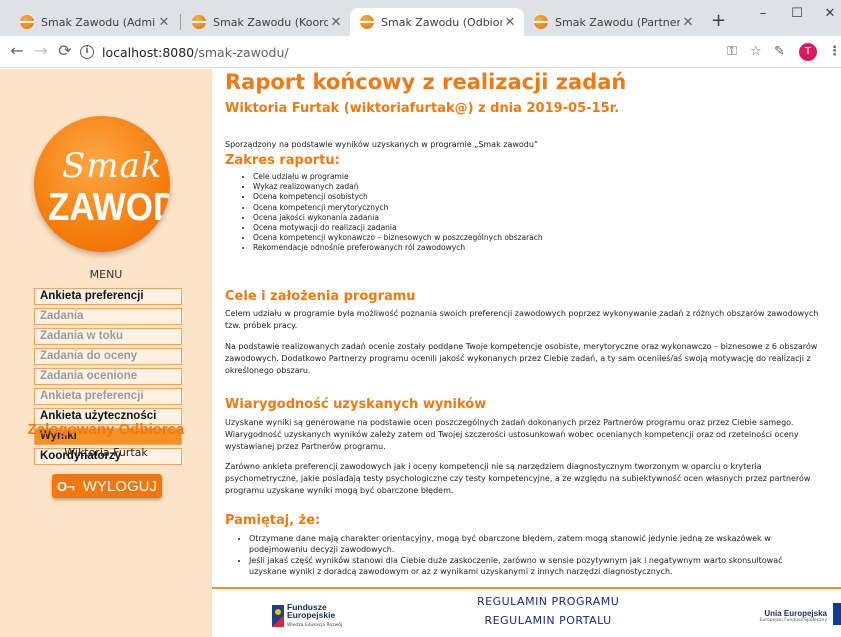 The height and width of the screenshot is (637, 841). Describe the element at coordinates (108, 356) in the screenshot. I see `menu-item-zadania-do-oceny: Zadania do oceny` at that location.